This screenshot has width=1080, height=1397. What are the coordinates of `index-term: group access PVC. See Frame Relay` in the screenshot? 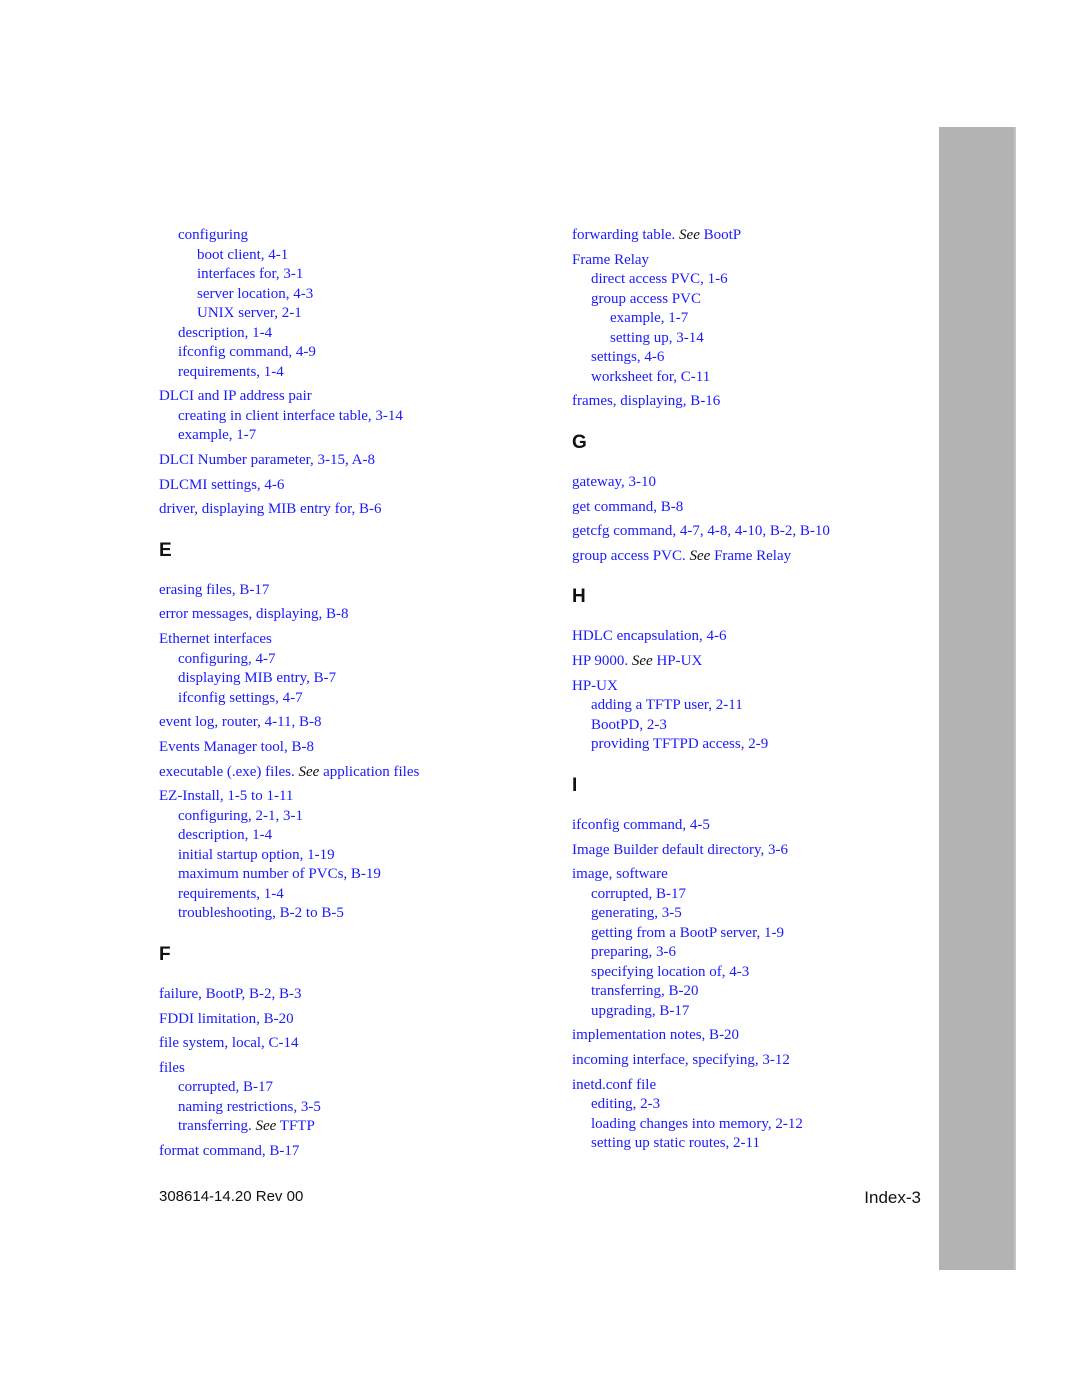 It's located at (757, 557).